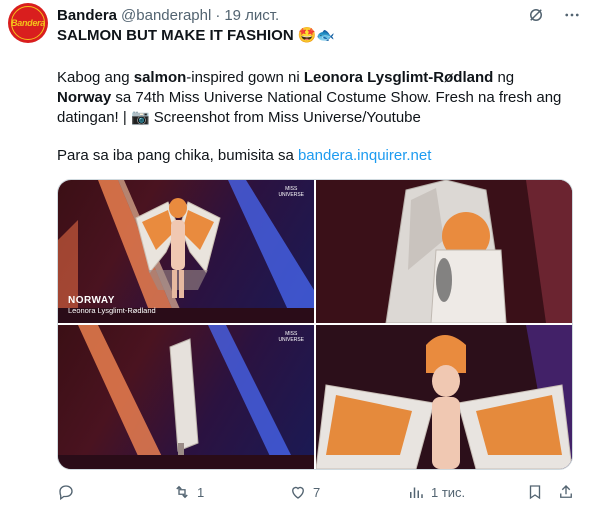  Describe the element at coordinates (504, 77) in the screenshot. I see `body-text: ng` at that location.